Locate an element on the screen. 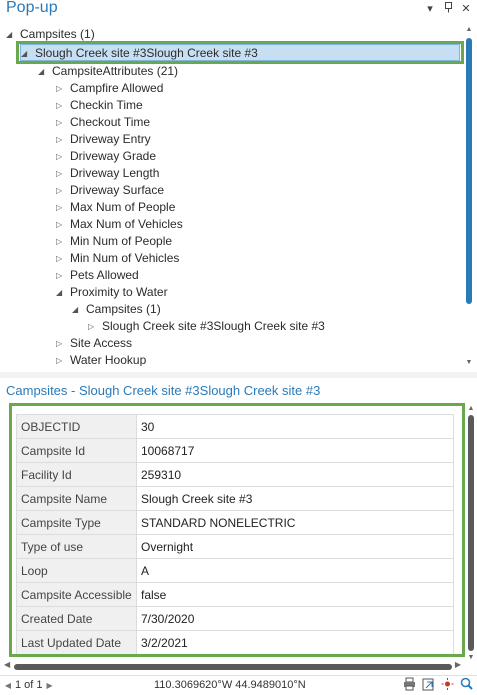 This screenshot has height=695, width=477. field-name: Campsite Id is located at coordinates (76, 450).